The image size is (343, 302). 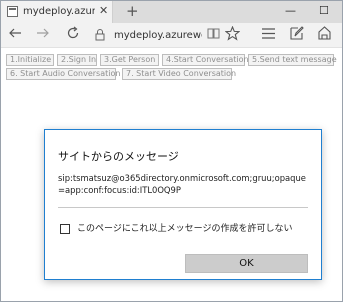 I want to click on dialog-title: サイトからのメッセージ, so click(x=118, y=156).